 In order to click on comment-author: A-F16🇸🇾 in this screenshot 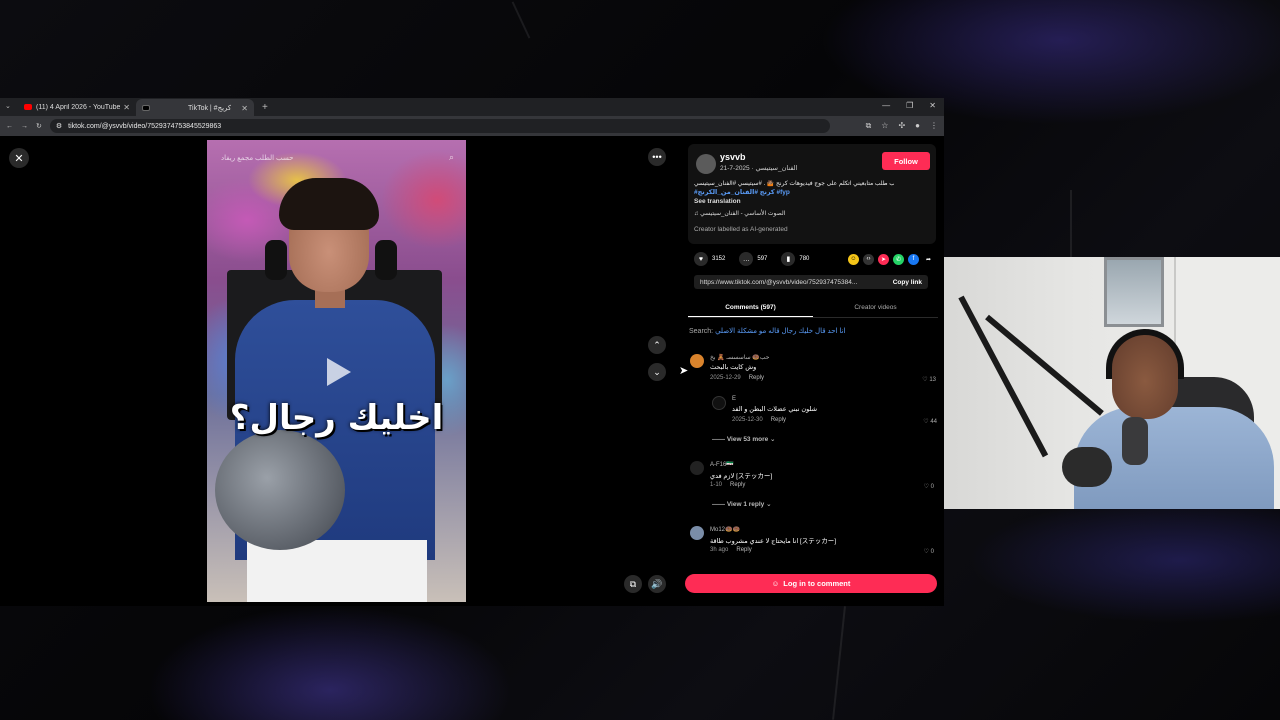, I will do `click(722, 464)`.